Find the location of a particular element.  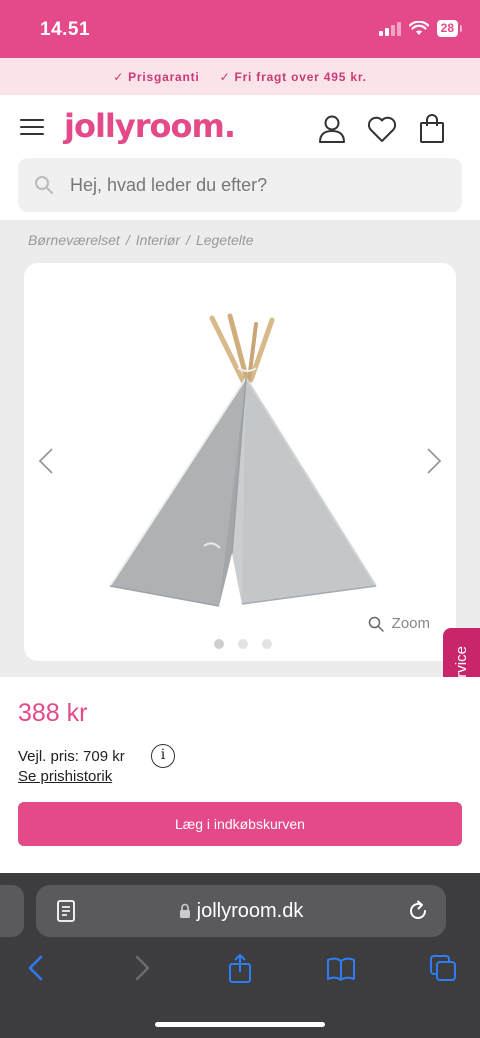

breadcrumb: Børneværelset / Interiør / Legetelte is located at coordinates (141, 240).